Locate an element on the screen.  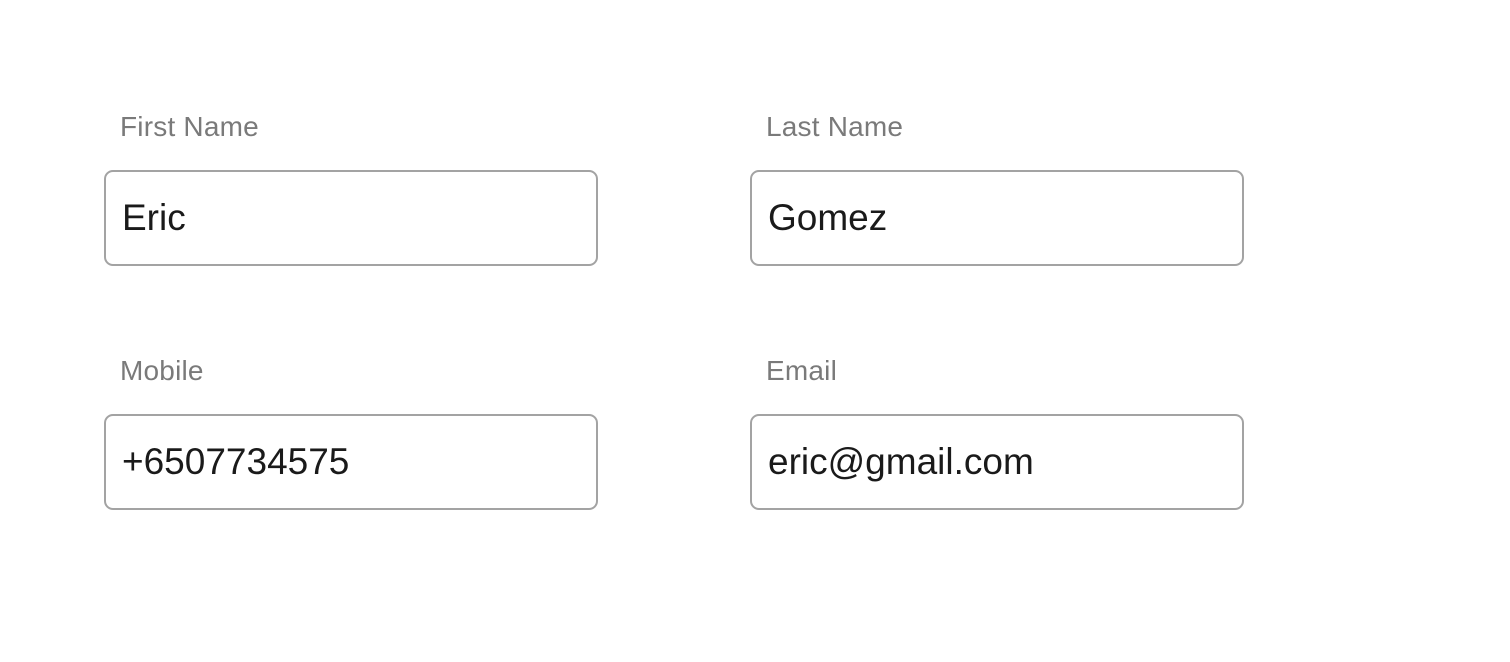
first-name-input is located at coordinates (351, 218).